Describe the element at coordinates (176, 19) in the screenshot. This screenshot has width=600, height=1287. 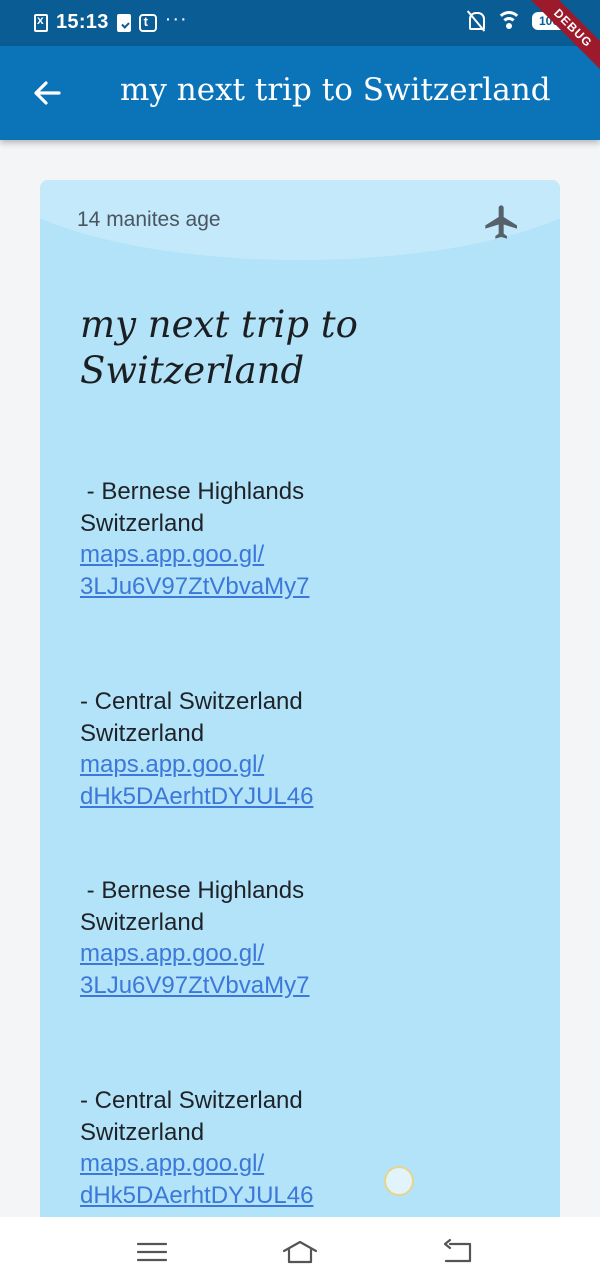
I see `more-notifications-icon: ···` at that location.